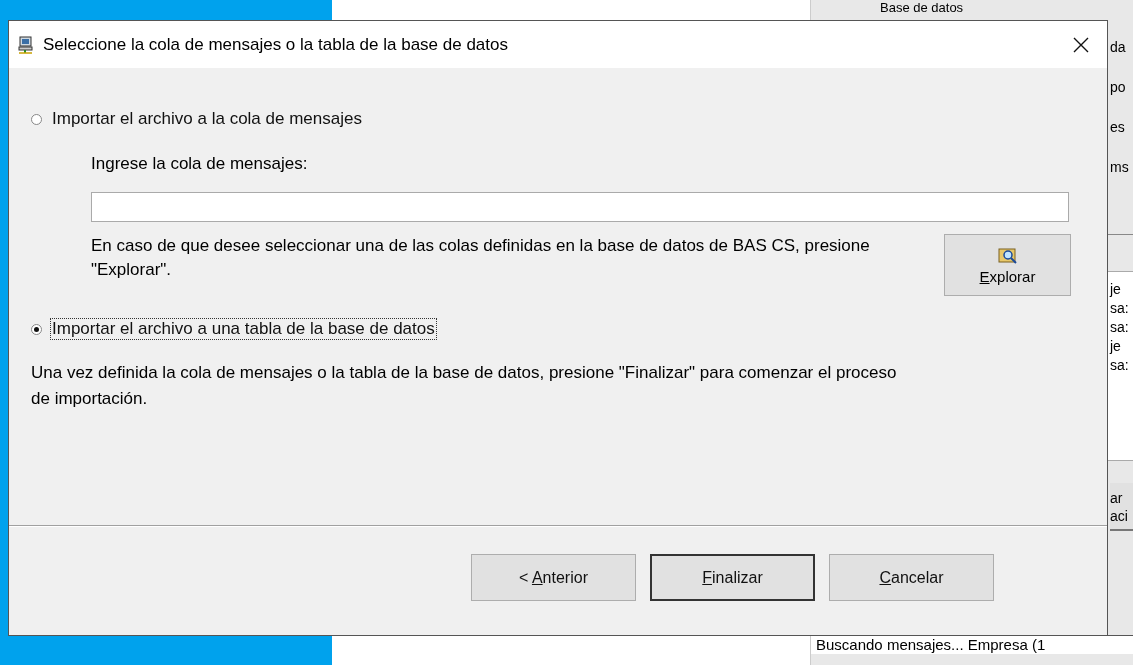  What do you see at coordinates (1007, 265) in the screenshot?
I see `explore-button: Explorar` at bounding box center [1007, 265].